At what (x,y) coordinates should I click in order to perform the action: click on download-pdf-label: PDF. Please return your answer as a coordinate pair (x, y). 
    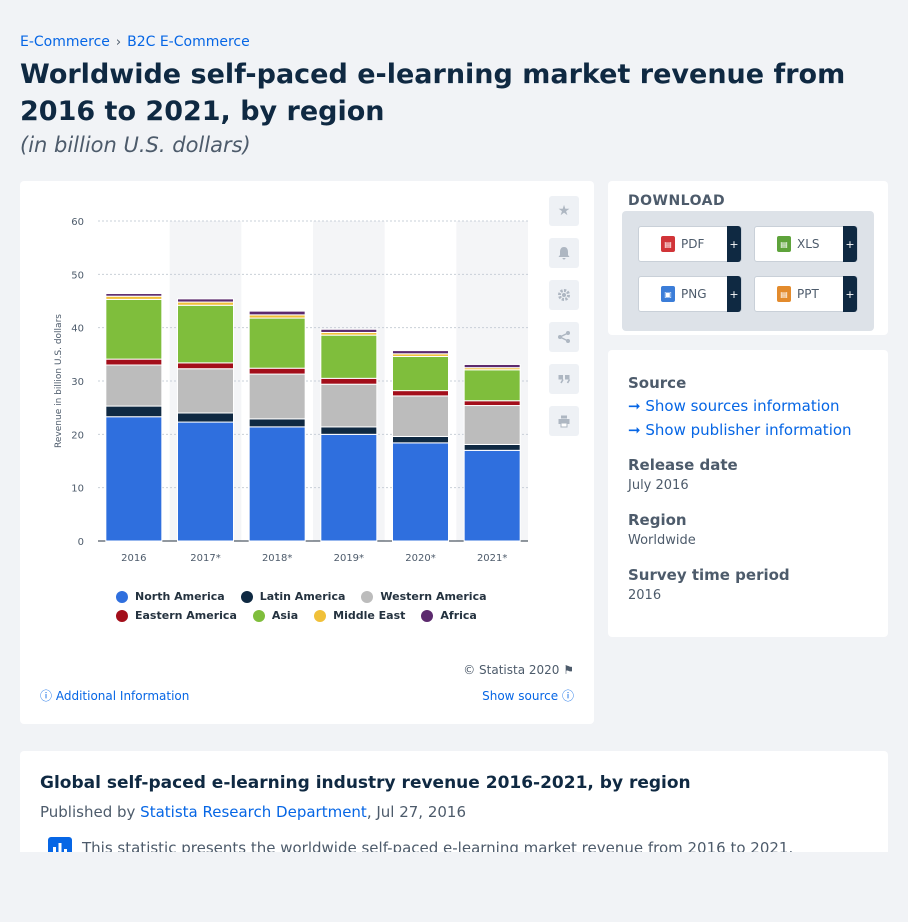
    Looking at the image, I should click on (693, 244).